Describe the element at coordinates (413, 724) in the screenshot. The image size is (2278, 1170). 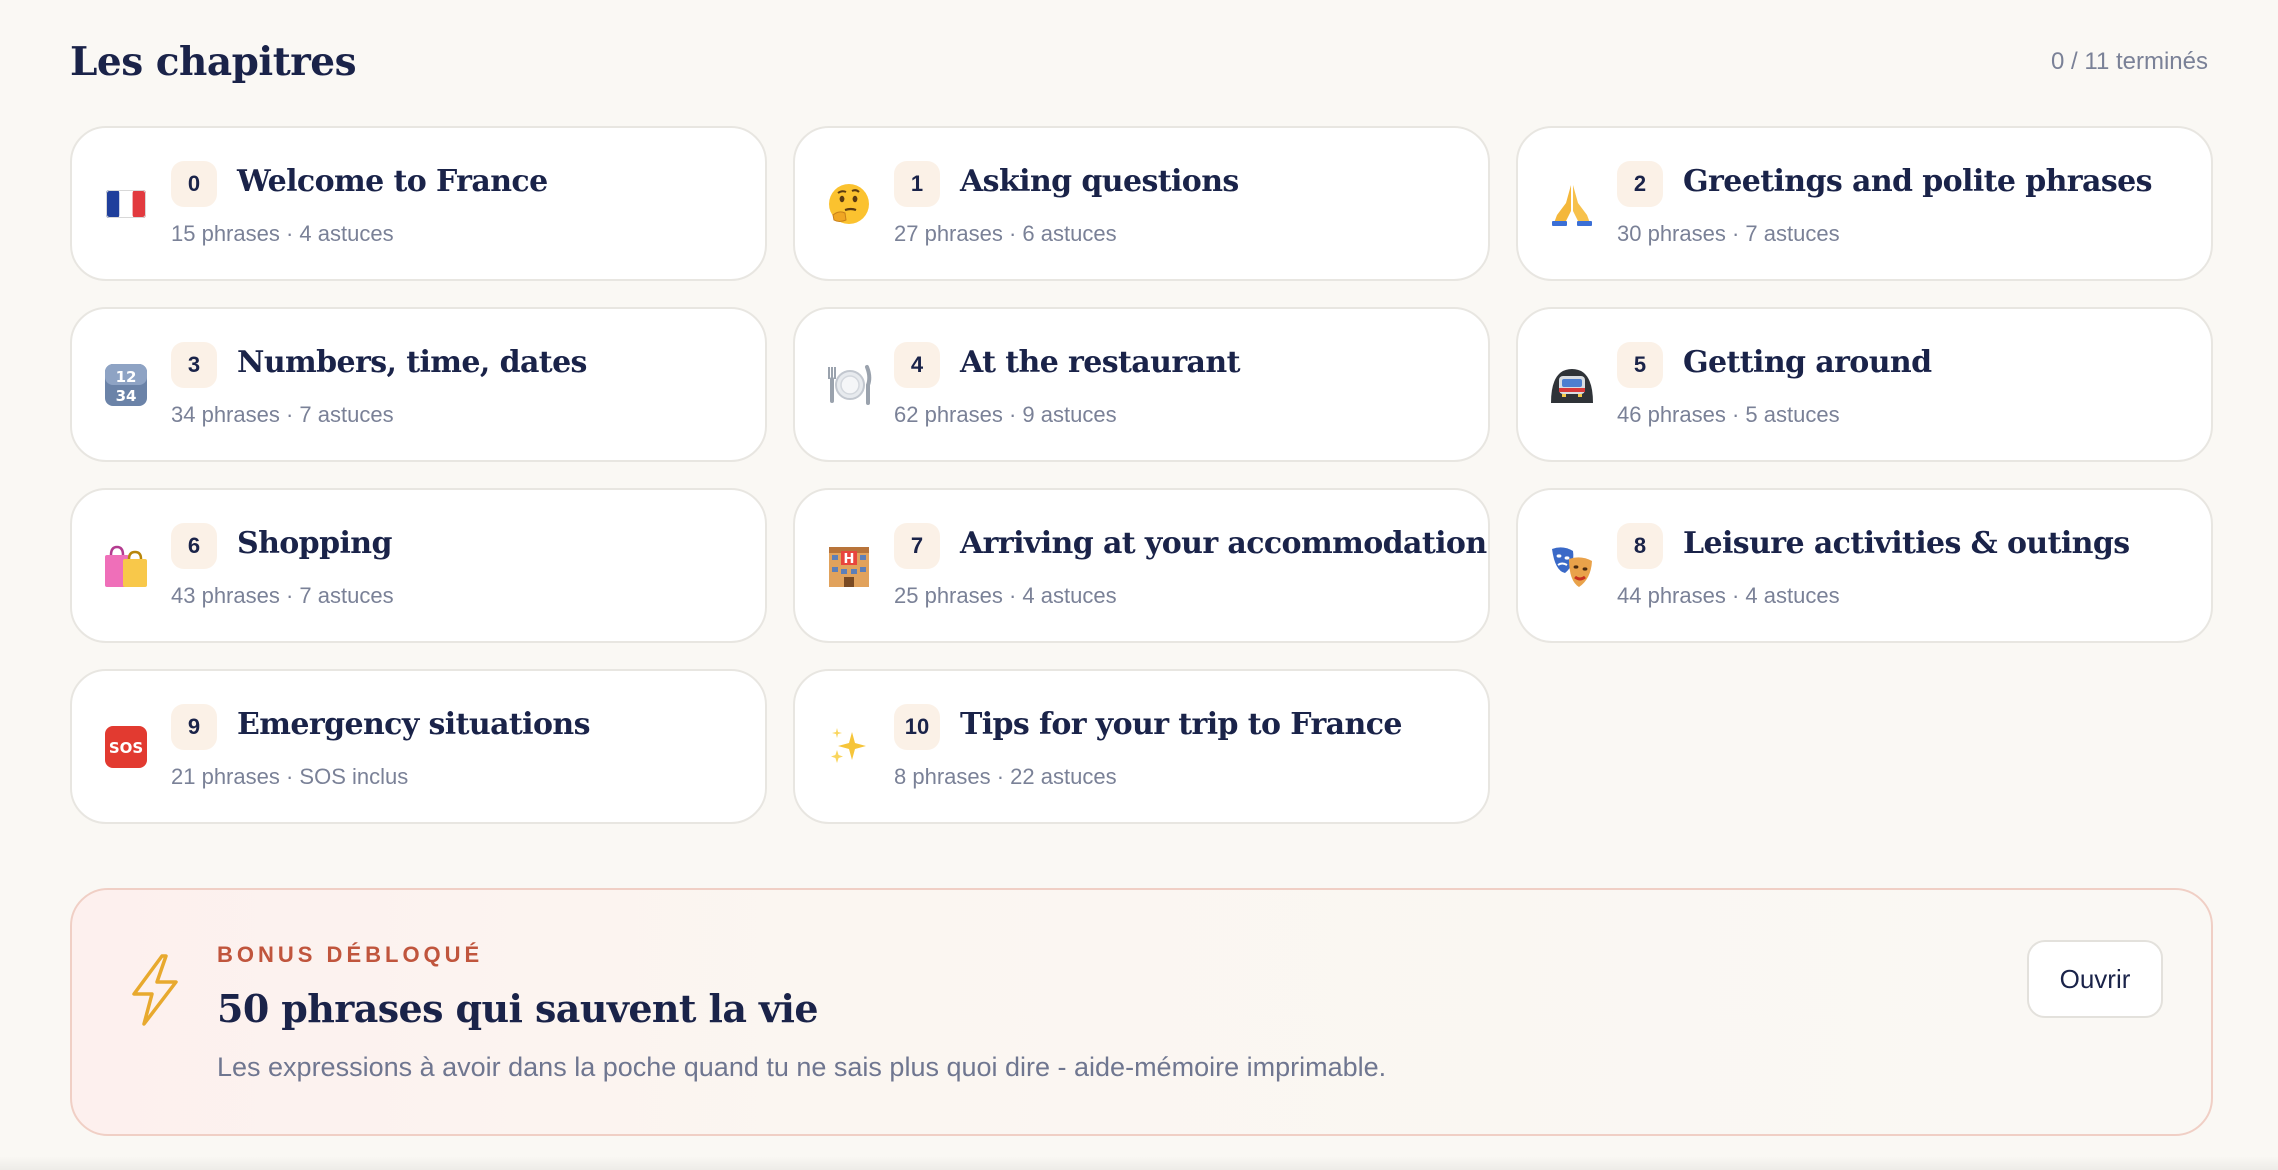
I see `chapter-title: Emergency situations` at that location.